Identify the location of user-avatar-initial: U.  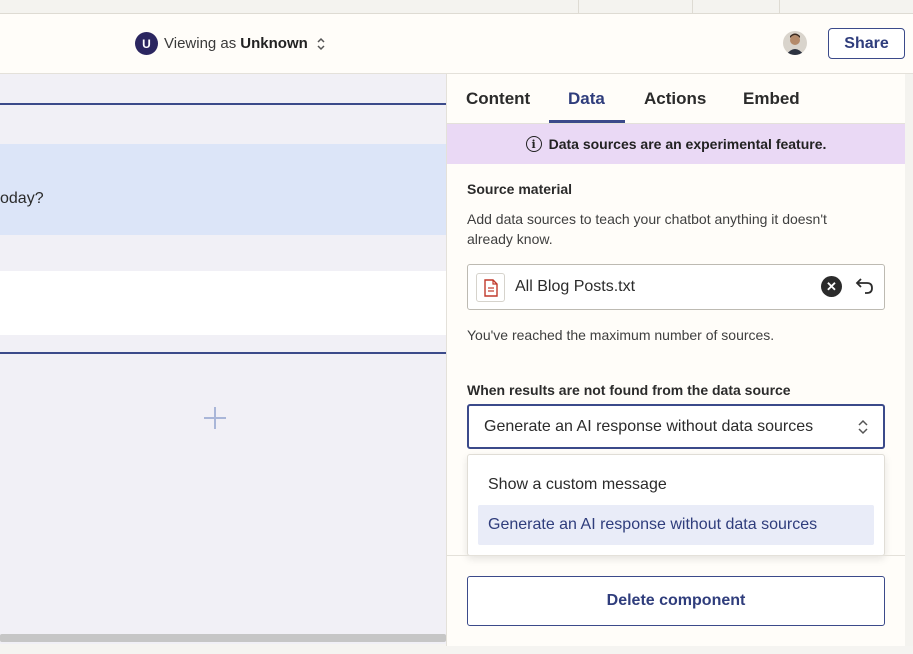
(146, 43).